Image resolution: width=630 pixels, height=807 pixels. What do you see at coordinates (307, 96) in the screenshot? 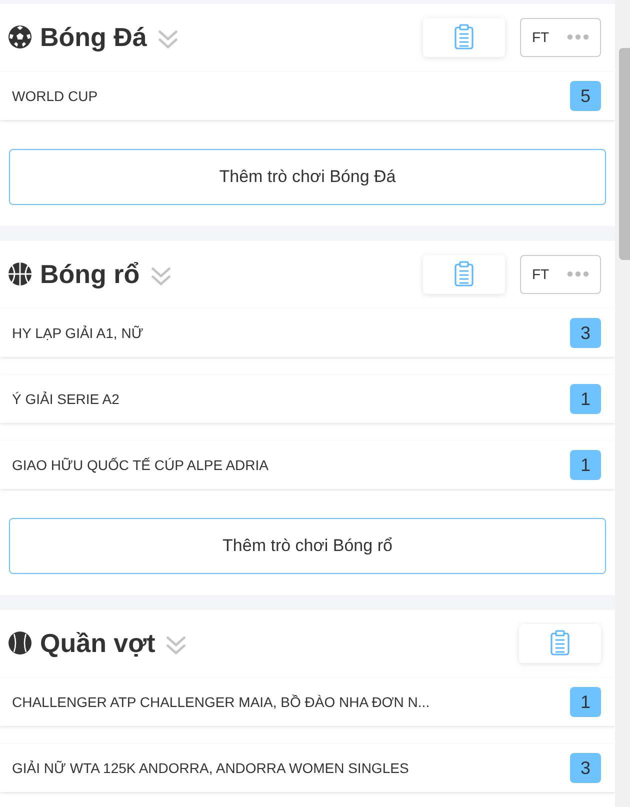
I see `league-row: WORLD CUP 5` at bounding box center [307, 96].